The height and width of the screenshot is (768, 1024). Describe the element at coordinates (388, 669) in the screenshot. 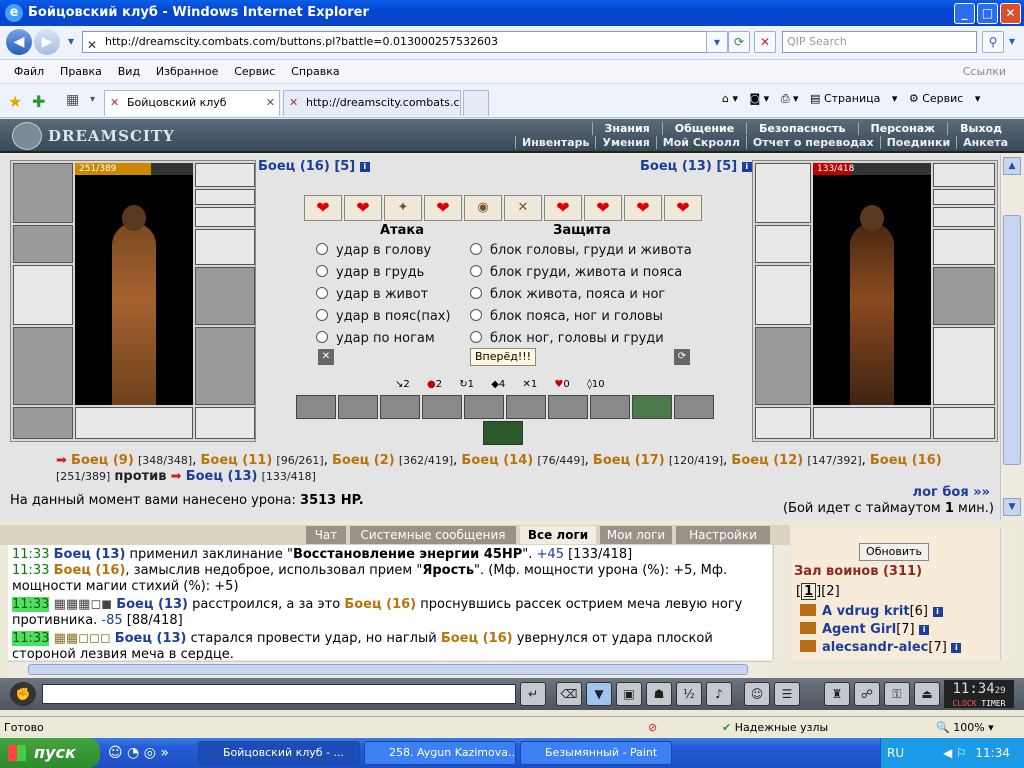

I see `hscroll-thumb` at that location.